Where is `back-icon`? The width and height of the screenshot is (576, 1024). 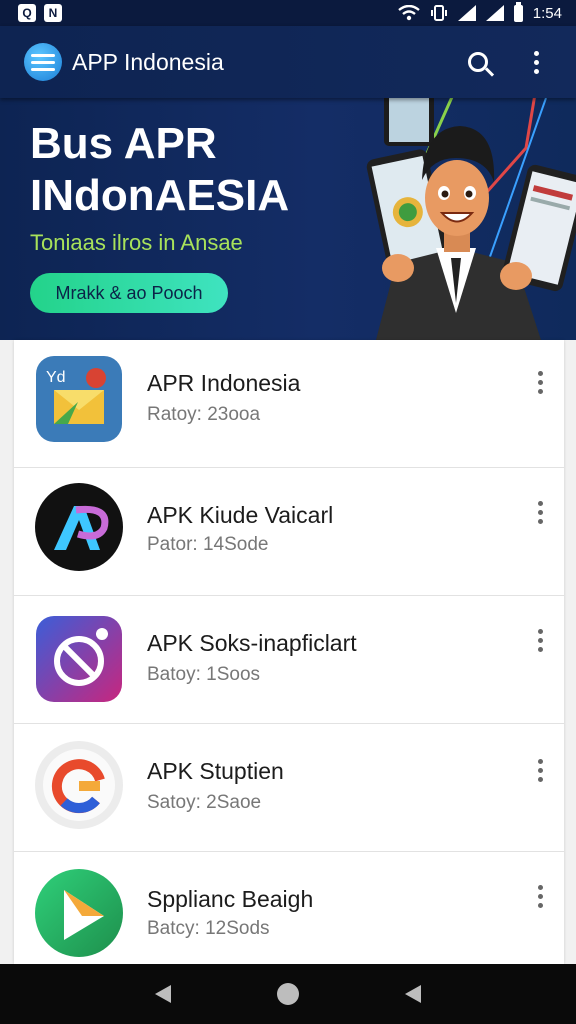 back-icon is located at coordinates (162, 994).